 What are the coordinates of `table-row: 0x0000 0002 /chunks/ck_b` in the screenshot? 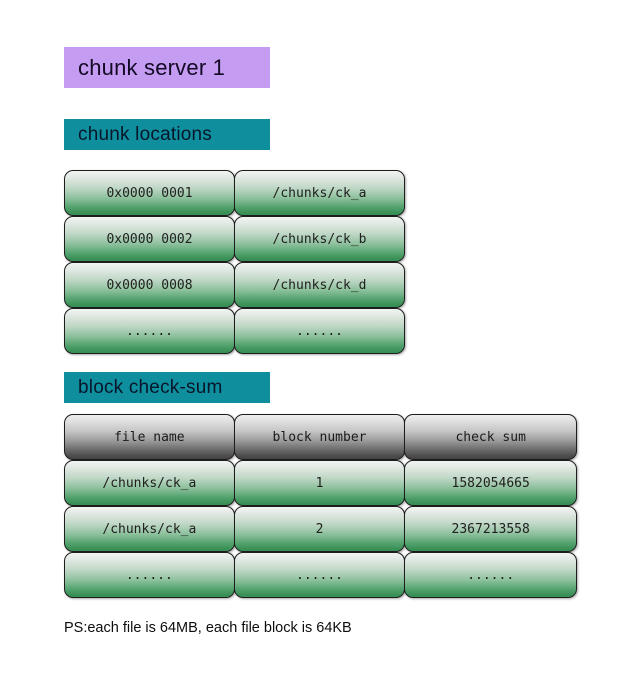 It's located at (234, 239).